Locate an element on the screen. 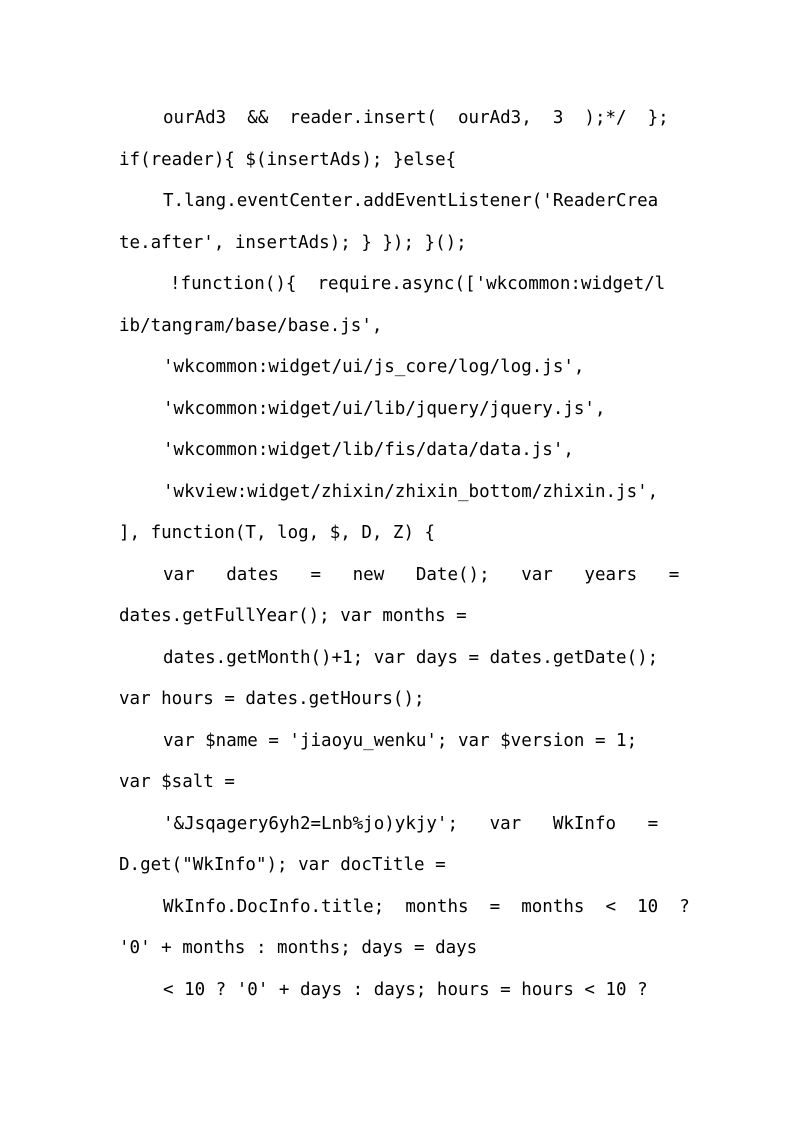 The image size is (794, 1123). code-line: D.get("WkInfo"); var docTitle = is located at coordinates (397, 866).